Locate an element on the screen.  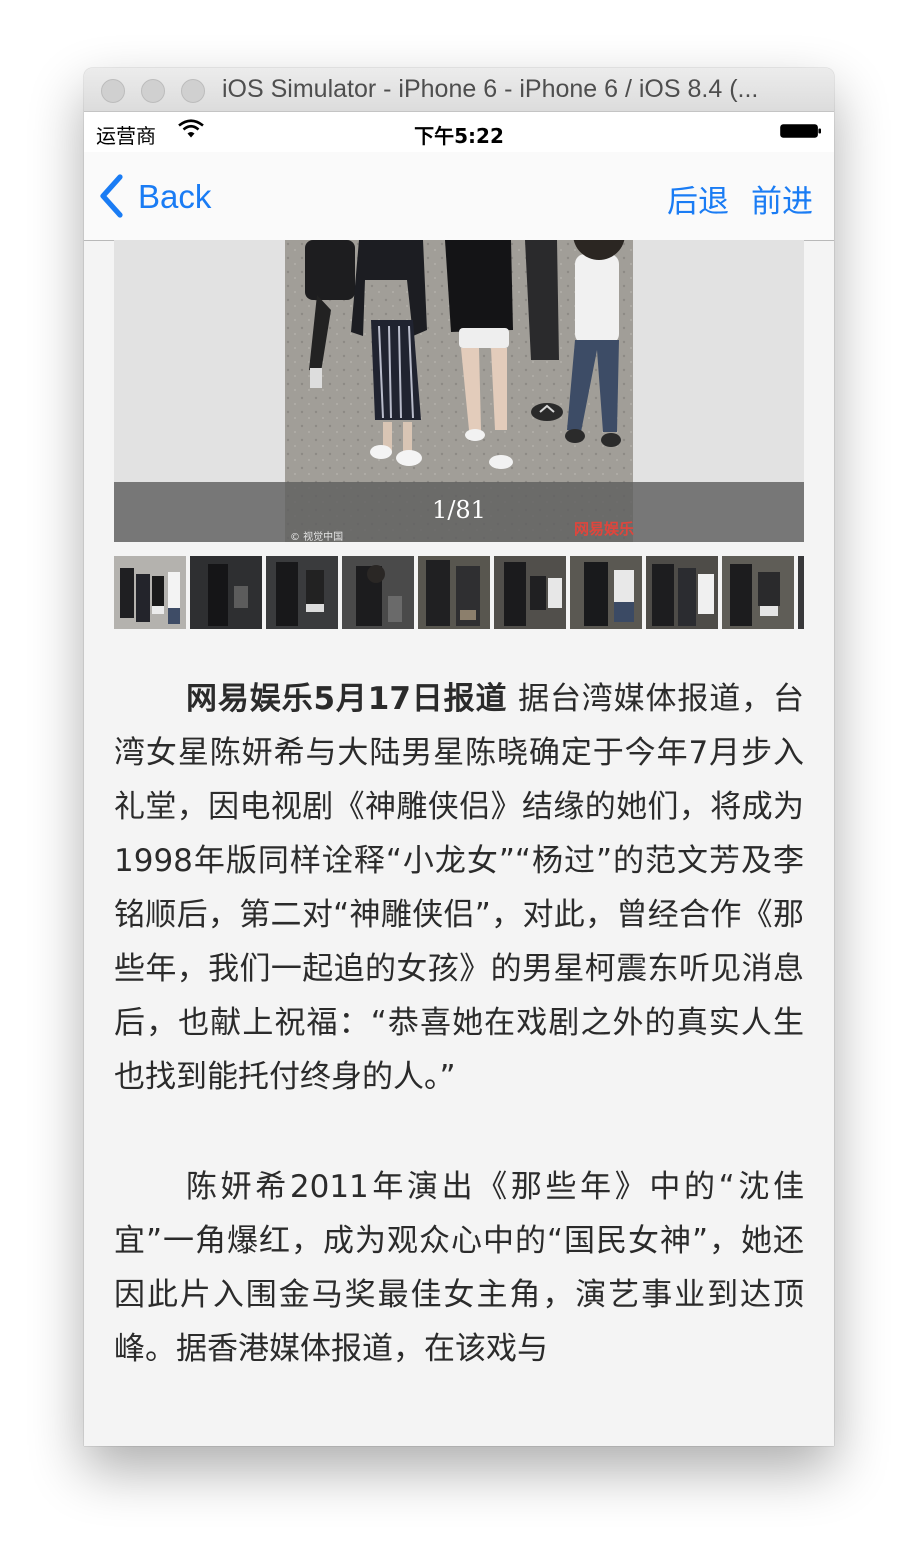
history-forward-button: 前进 is located at coordinates (782, 198).